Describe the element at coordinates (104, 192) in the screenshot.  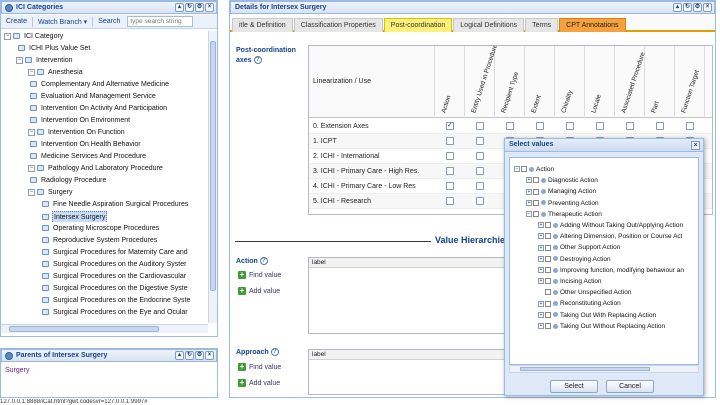
I see `tree-item: − Surgery` at that location.